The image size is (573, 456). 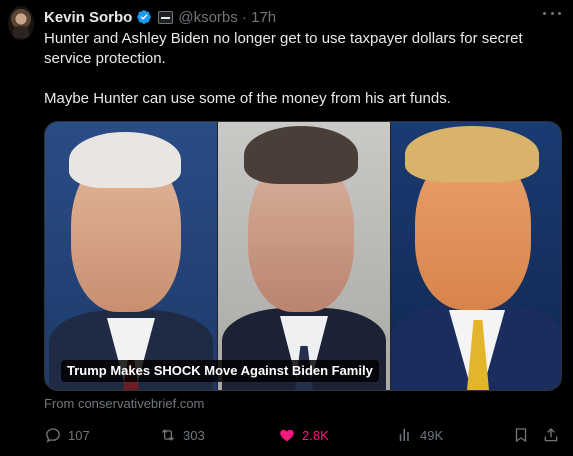 I want to click on share-icon, so click(x=551, y=435).